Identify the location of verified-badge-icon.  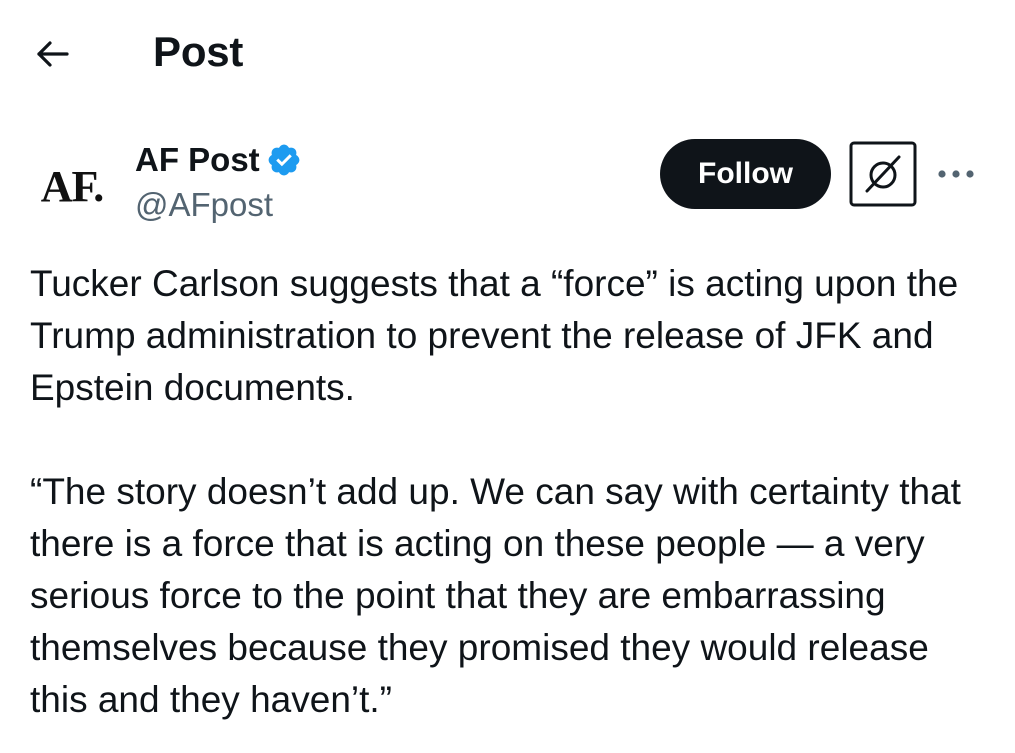
(284, 160).